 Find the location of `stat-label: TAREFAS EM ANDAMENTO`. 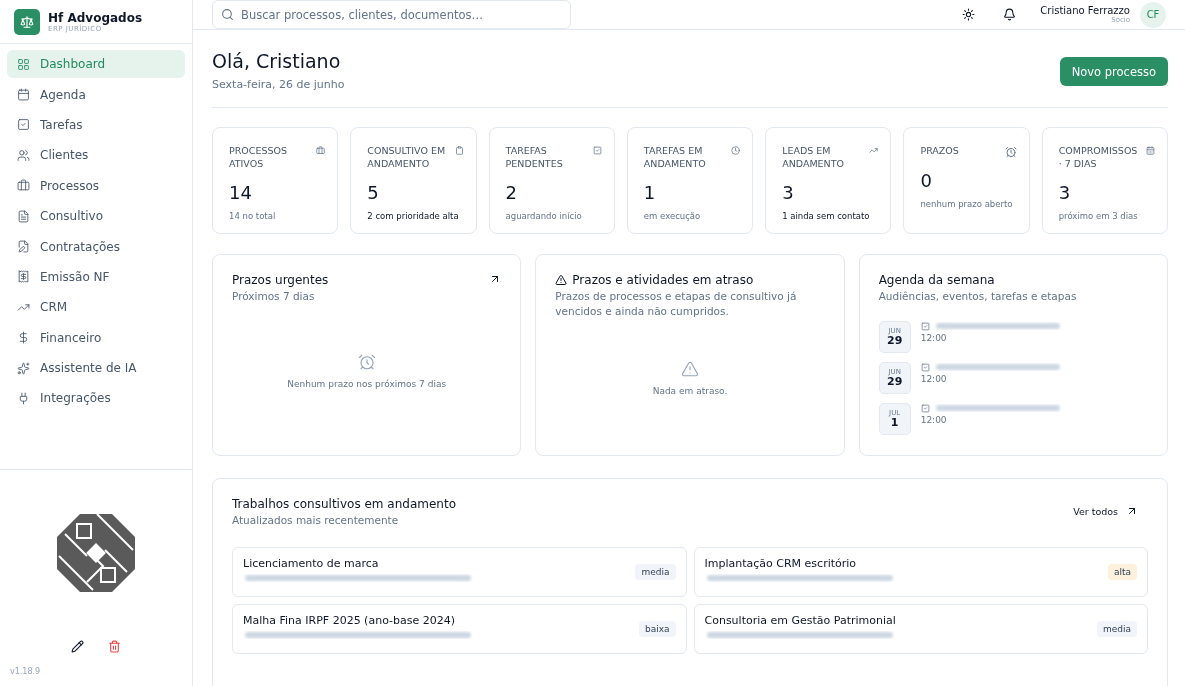

stat-label: TAREFAS EM ANDAMENTO is located at coordinates (675, 157).